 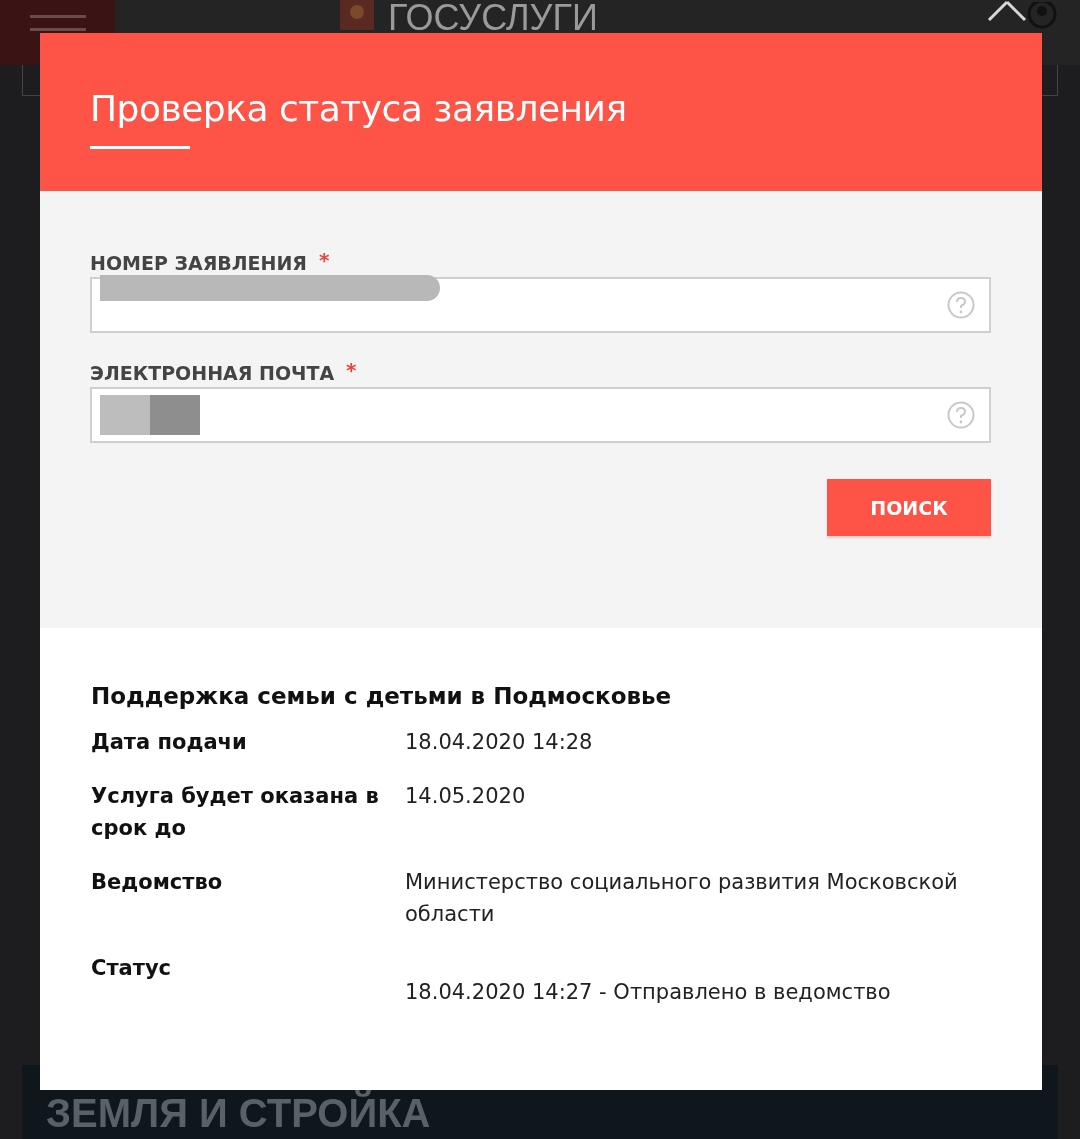 I want to click on detail-value: 18.04.2020 14:28, so click(x=499, y=742).